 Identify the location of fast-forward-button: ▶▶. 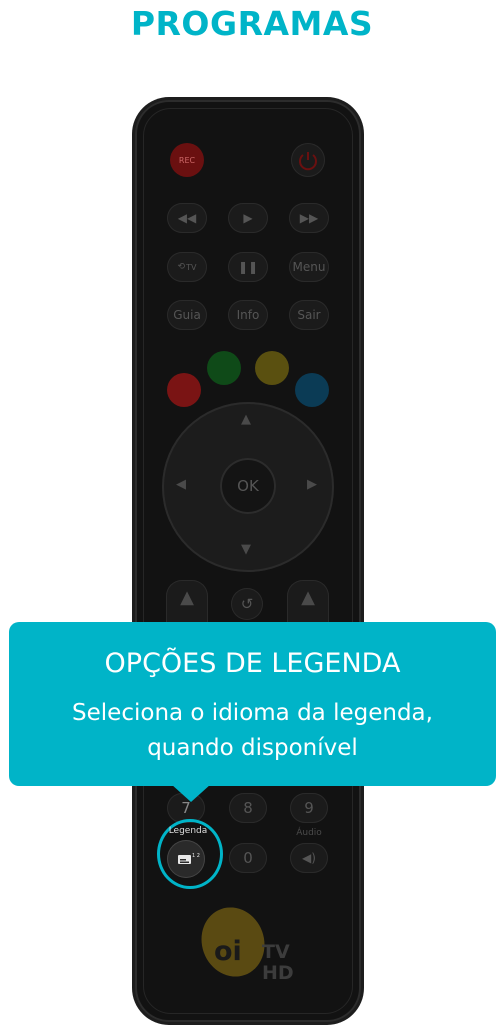
(309, 218).